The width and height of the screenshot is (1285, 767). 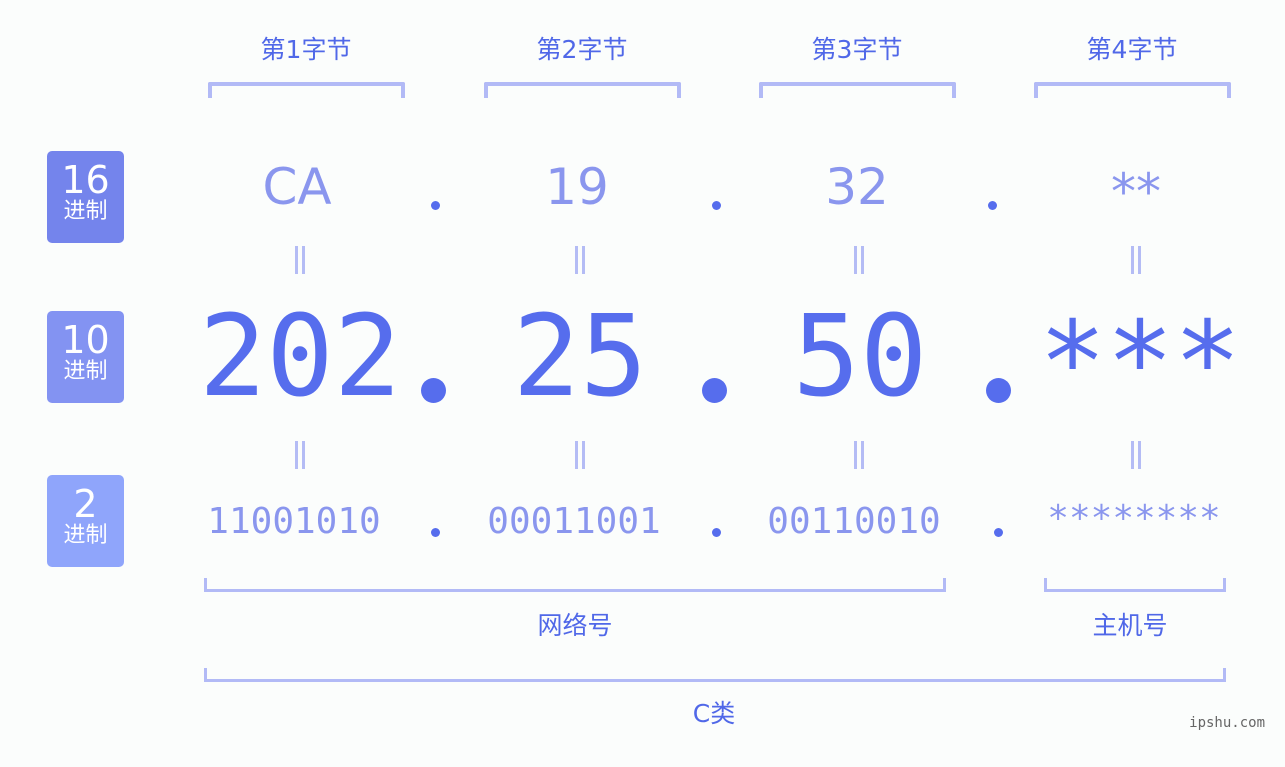 What do you see at coordinates (575, 625) in the screenshot?
I see `network-label: 网络号` at bounding box center [575, 625].